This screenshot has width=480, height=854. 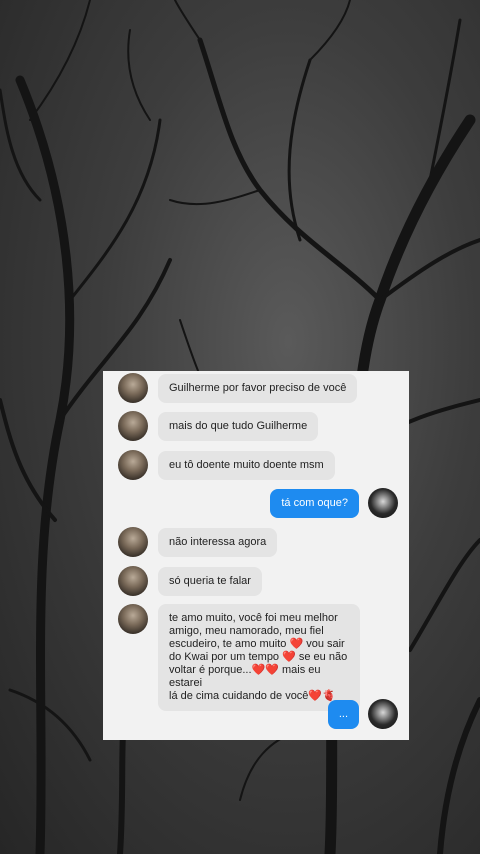 What do you see at coordinates (314, 503) in the screenshot?
I see `outgoing-message: tá com oque?` at bounding box center [314, 503].